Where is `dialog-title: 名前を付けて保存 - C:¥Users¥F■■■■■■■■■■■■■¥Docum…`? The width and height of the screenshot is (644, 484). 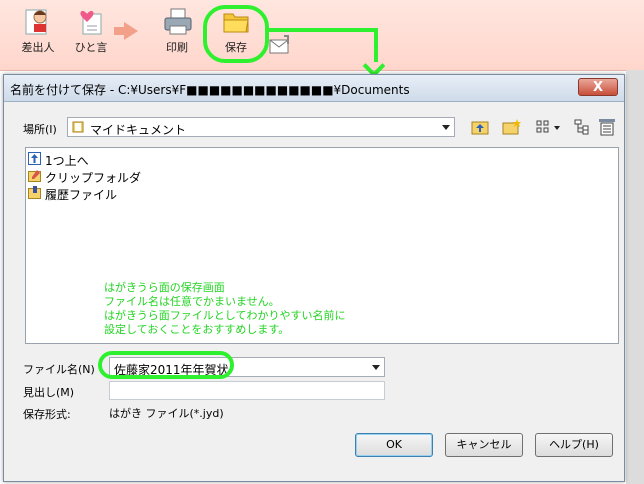 dialog-title: 名前を付けて保存 - C:¥Users¥F■■■■■■■■■■■■■¥Docum… is located at coordinates (210, 90).